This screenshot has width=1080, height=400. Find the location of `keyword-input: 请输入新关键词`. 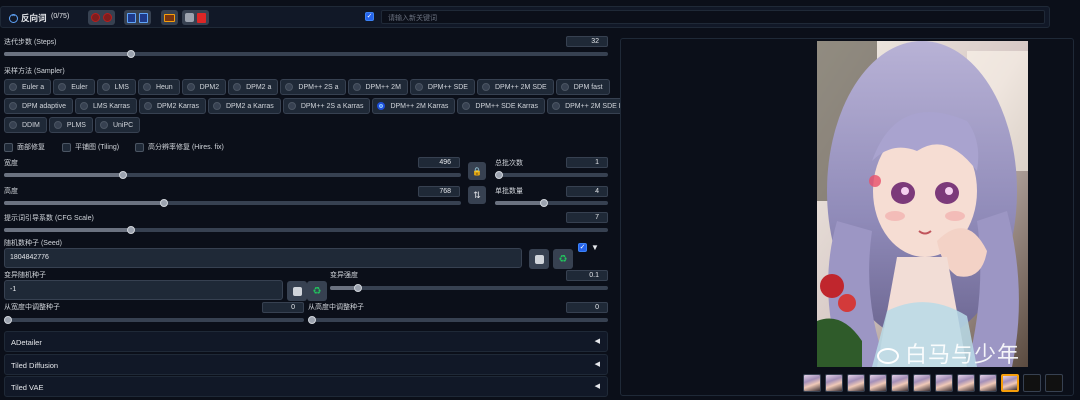

keyword-input: 请输入新关键词 is located at coordinates (713, 17).